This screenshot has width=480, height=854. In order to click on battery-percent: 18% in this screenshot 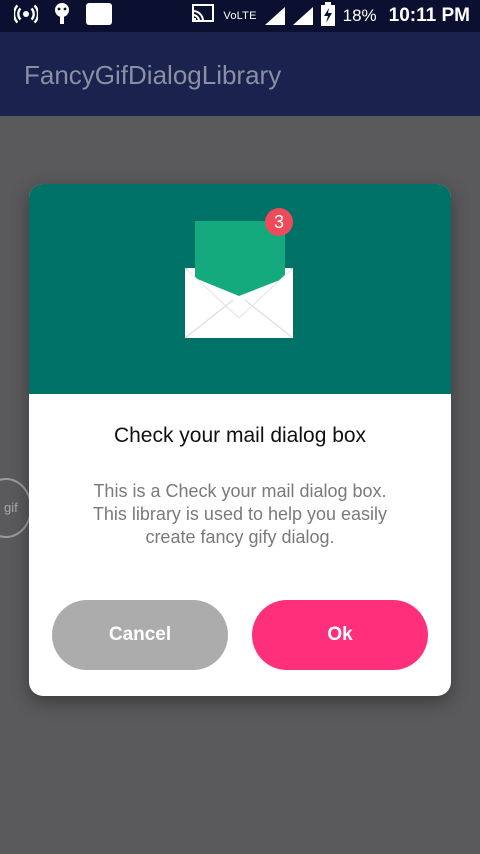, I will do `click(359, 15)`.